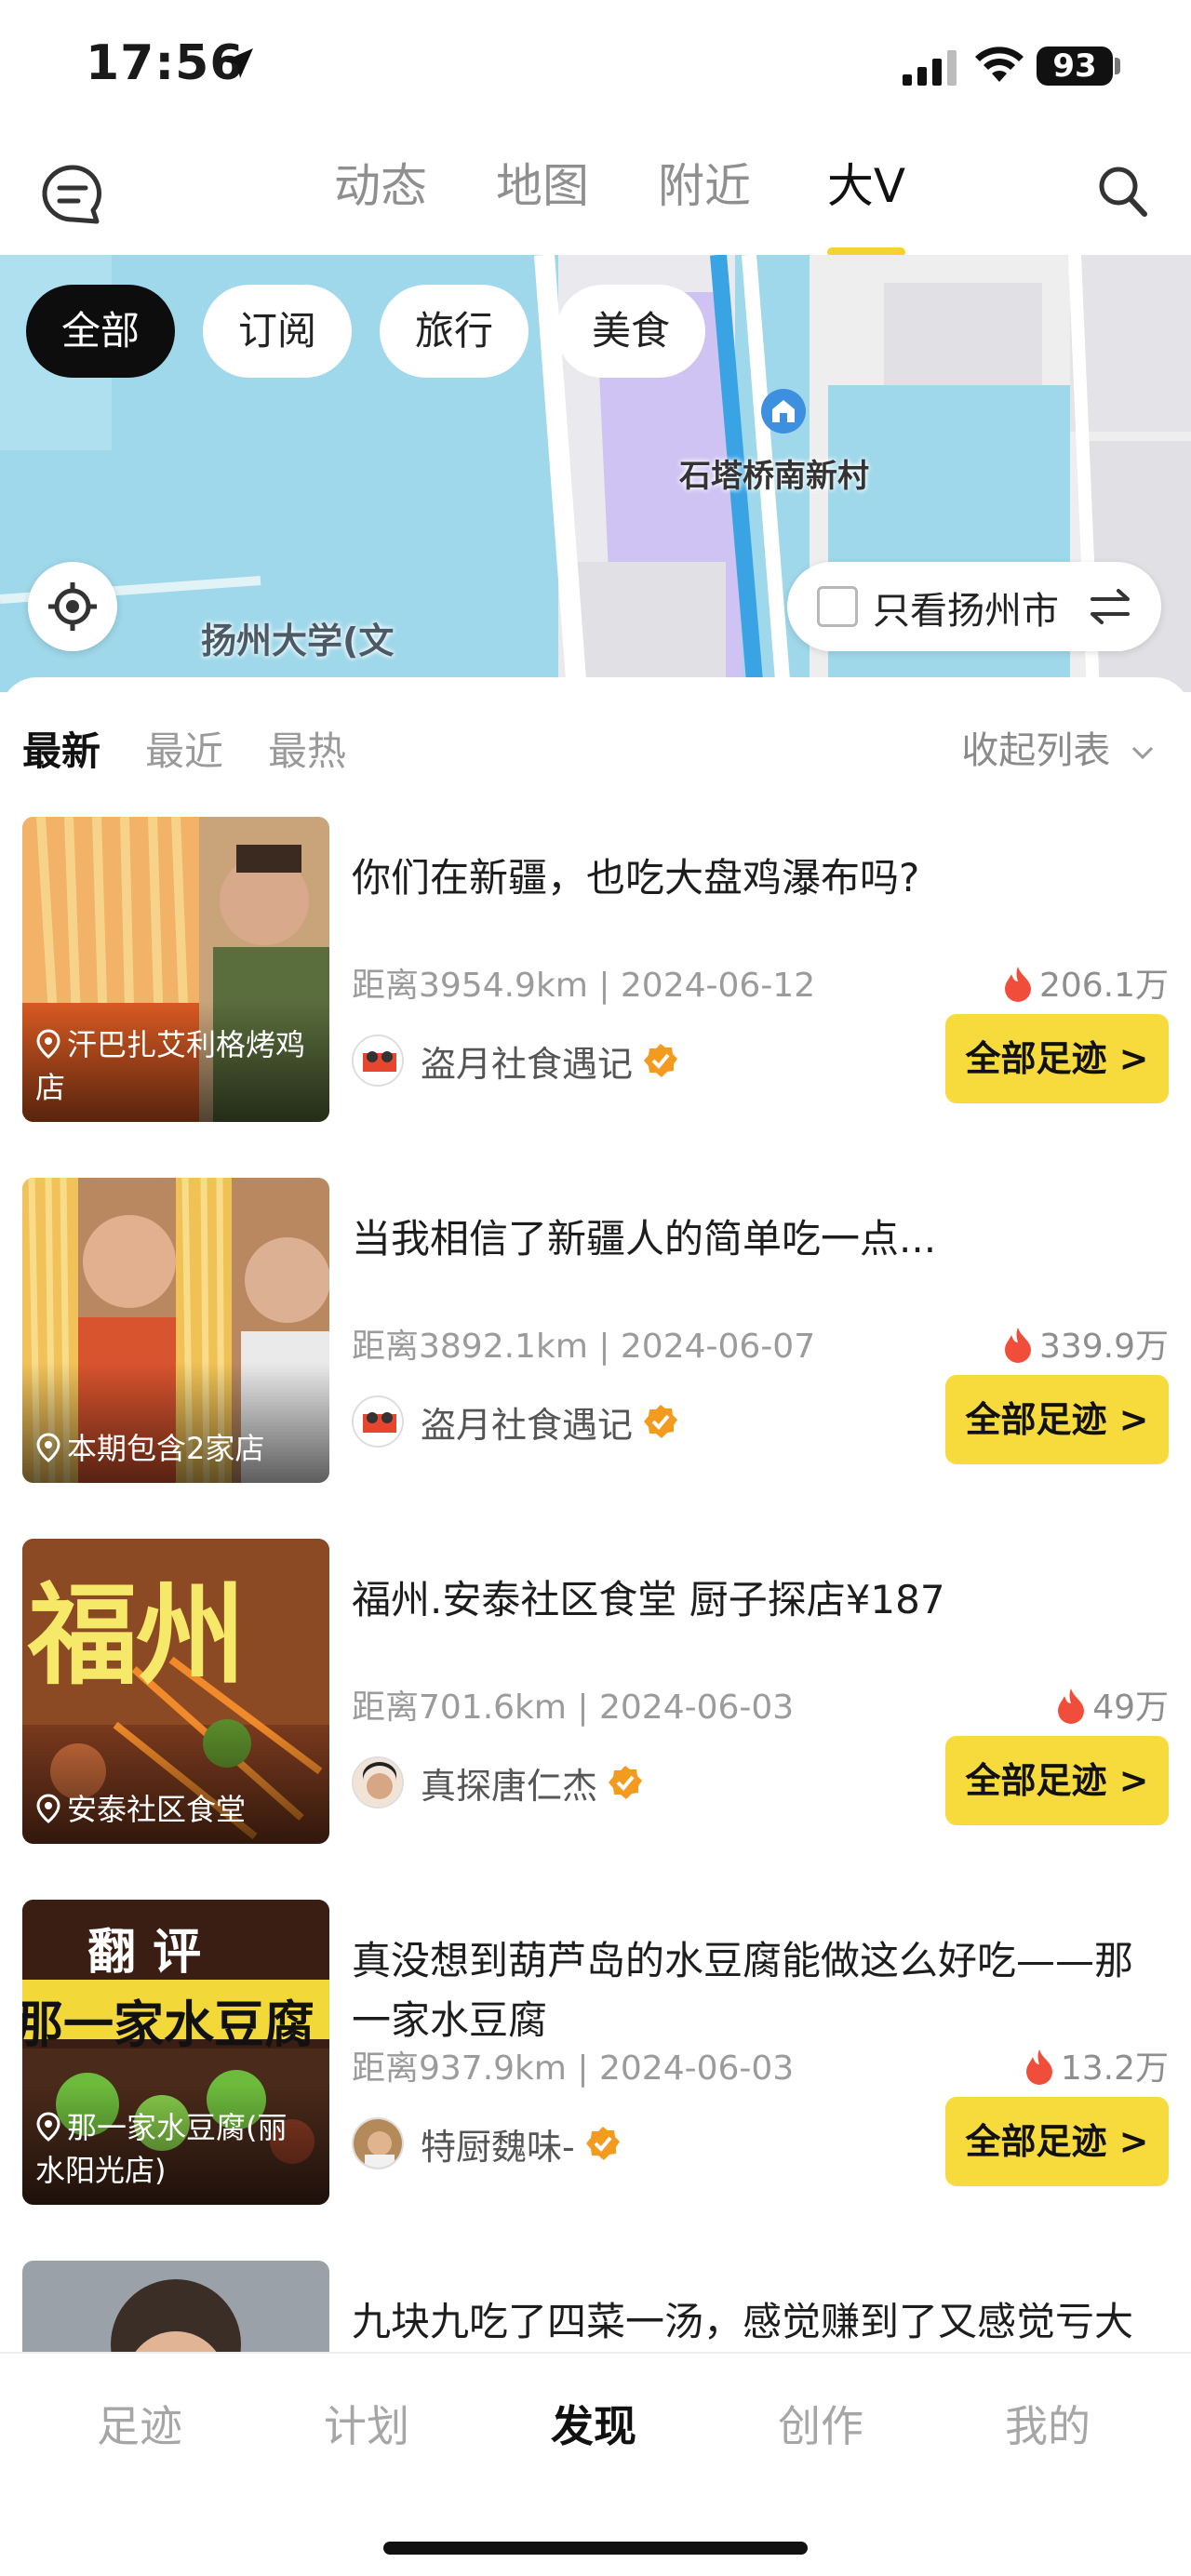 The width and height of the screenshot is (1191, 2576). What do you see at coordinates (137, 1635) in the screenshot?
I see `thumbnail-caption: 福州` at bounding box center [137, 1635].